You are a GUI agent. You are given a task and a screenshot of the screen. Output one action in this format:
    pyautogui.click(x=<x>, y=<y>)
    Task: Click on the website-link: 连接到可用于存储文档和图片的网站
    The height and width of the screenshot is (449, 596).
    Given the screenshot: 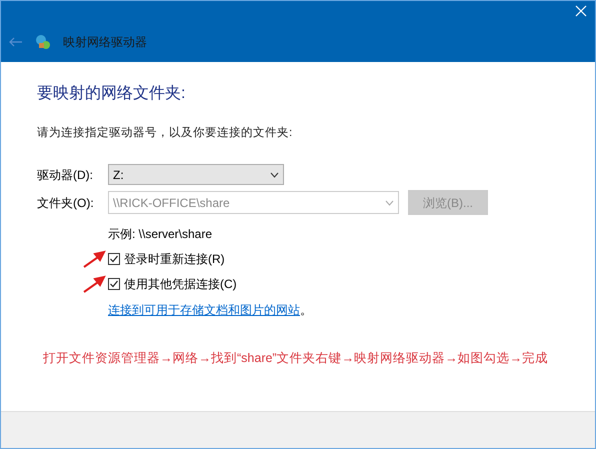 What is the action you would take?
    pyautogui.click(x=204, y=310)
    